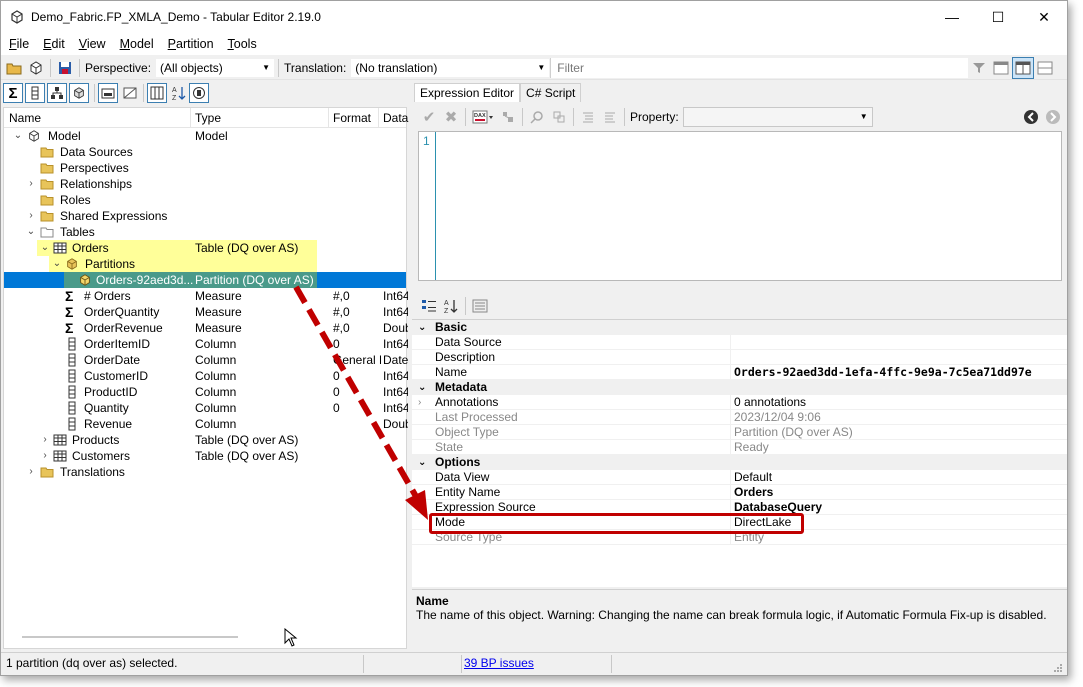  What do you see at coordinates (770, 402) in the screenshot?
I see `property-value: 0 annotations` at bounding box center [770, 402].